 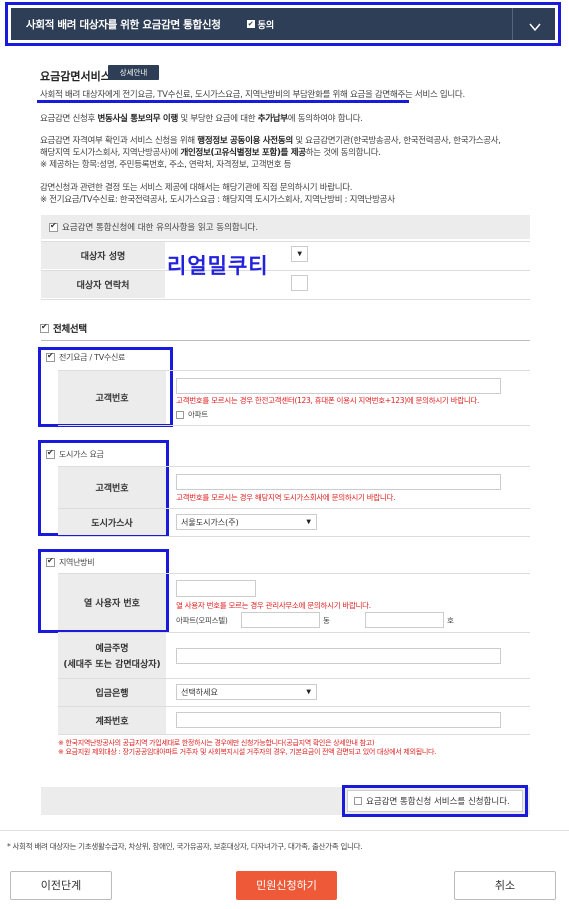 I want to click on apply-label: 요금감면 통합신청 서비스를 신청합니다., so click(x=438, y=802).